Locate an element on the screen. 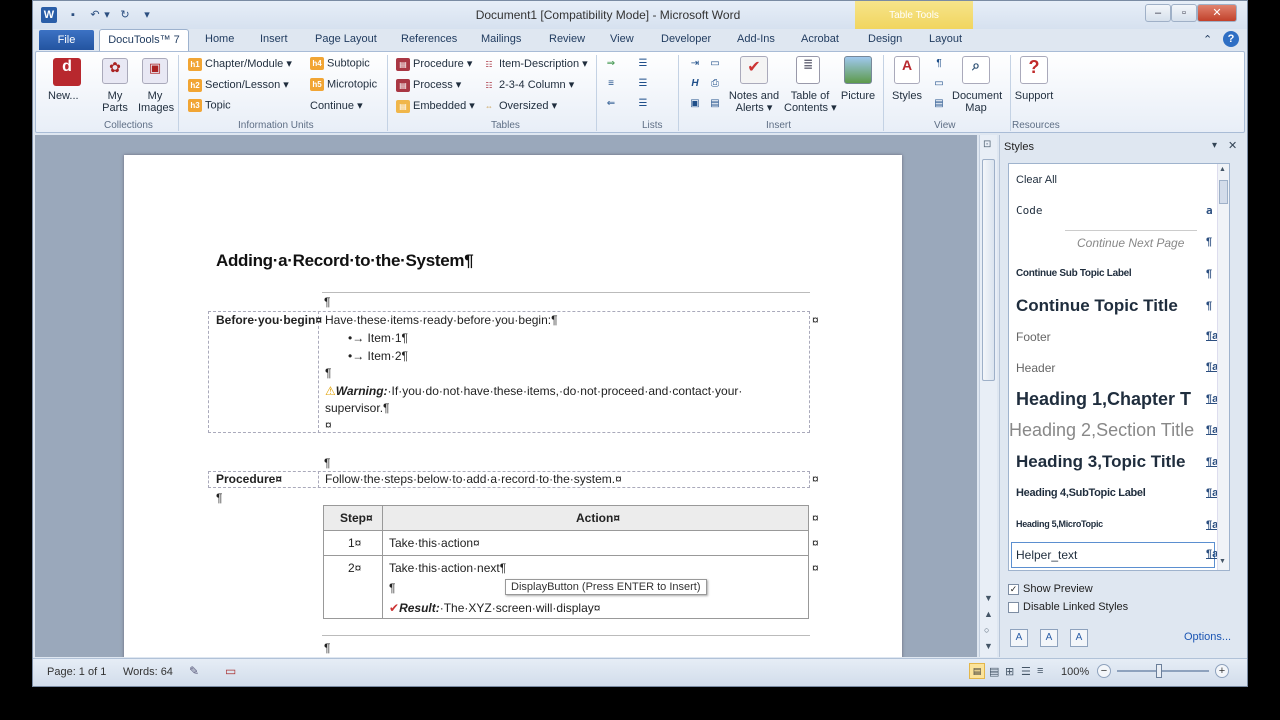 This screenshot has width=1280, height=720. insert-small-5-icon: ▣ is located at coordinates (695, 104).